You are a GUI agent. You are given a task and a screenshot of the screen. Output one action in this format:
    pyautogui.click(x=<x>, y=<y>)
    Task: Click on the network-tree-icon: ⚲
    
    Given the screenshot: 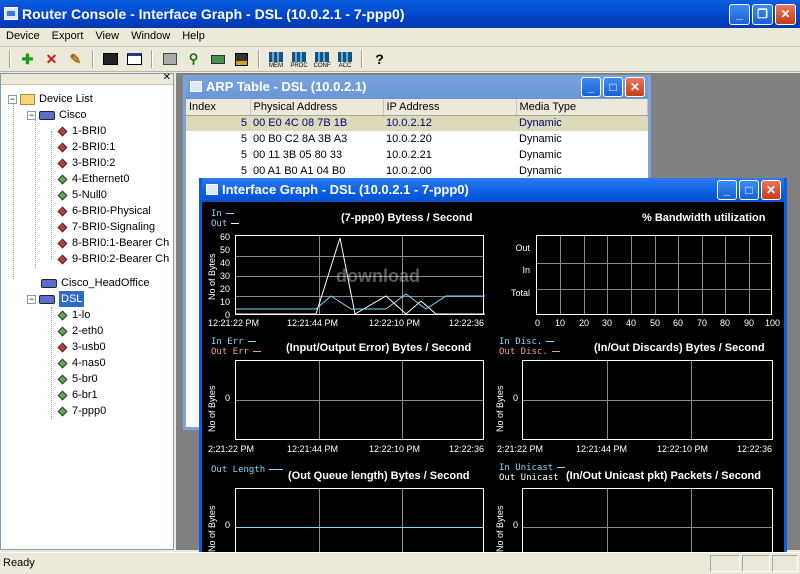 What is the action you would take?
    pyautogui.click(x=193, y=59)
    